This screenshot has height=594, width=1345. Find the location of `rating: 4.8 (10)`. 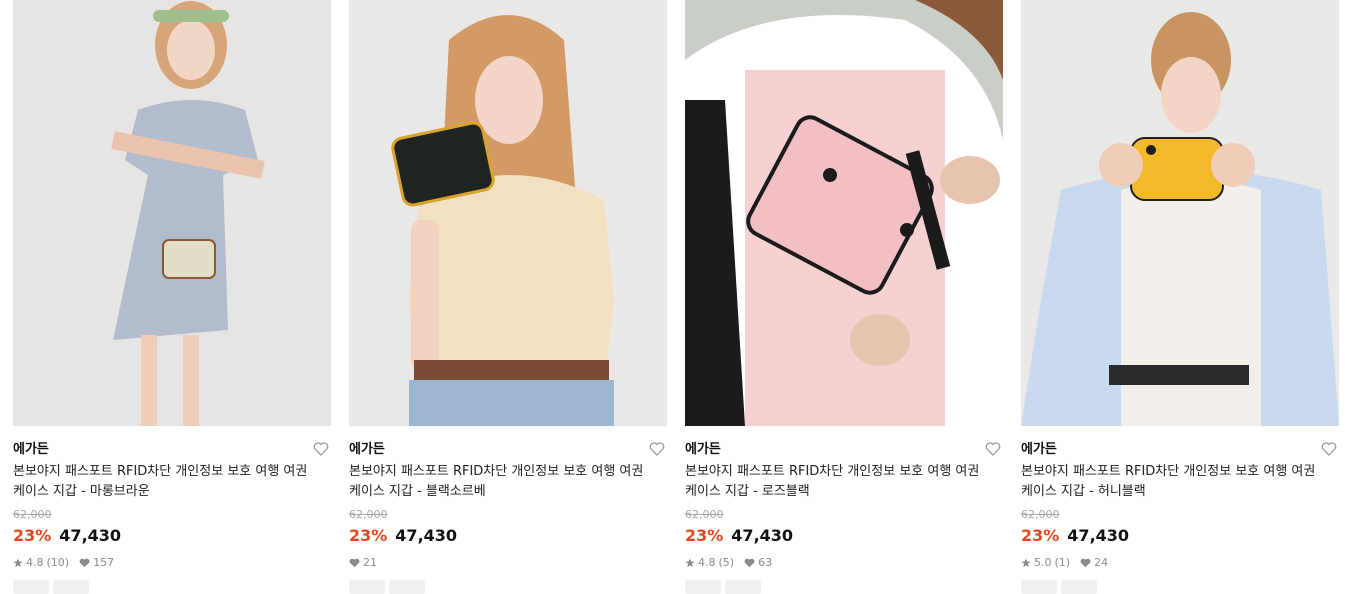

rating: 4.8 (10) is located at coordinates (41, 563).